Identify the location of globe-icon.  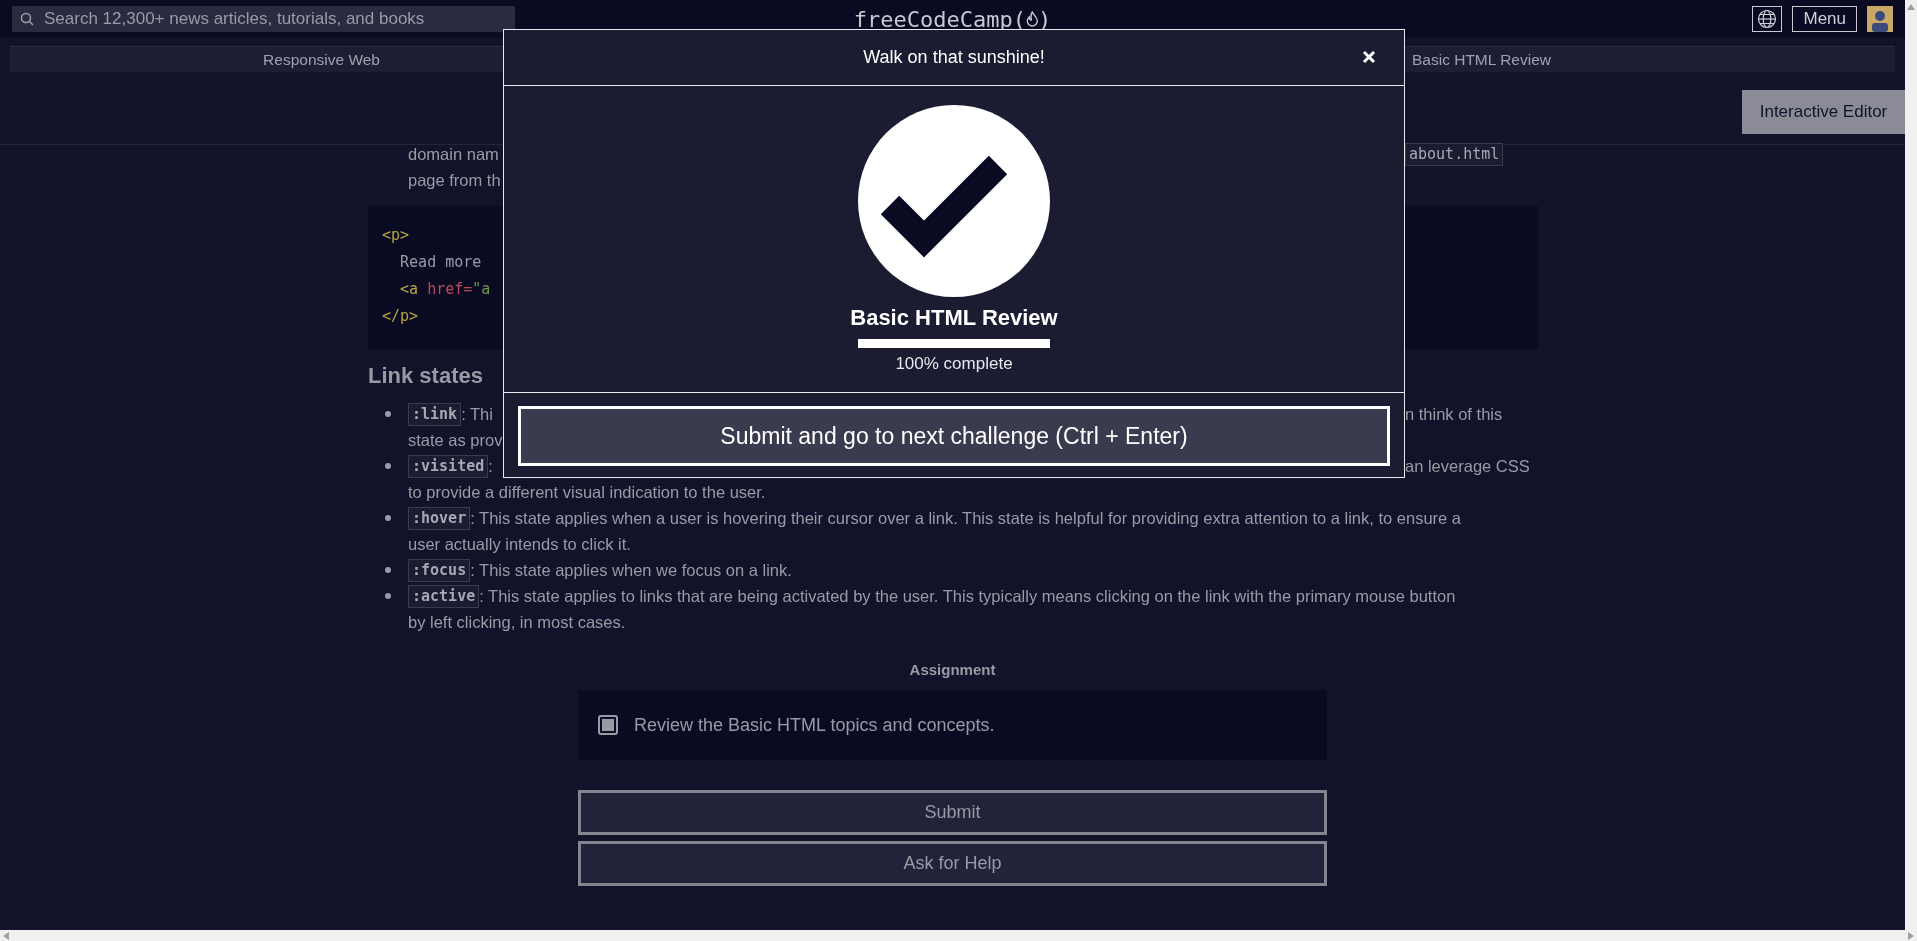
(1767, 19).